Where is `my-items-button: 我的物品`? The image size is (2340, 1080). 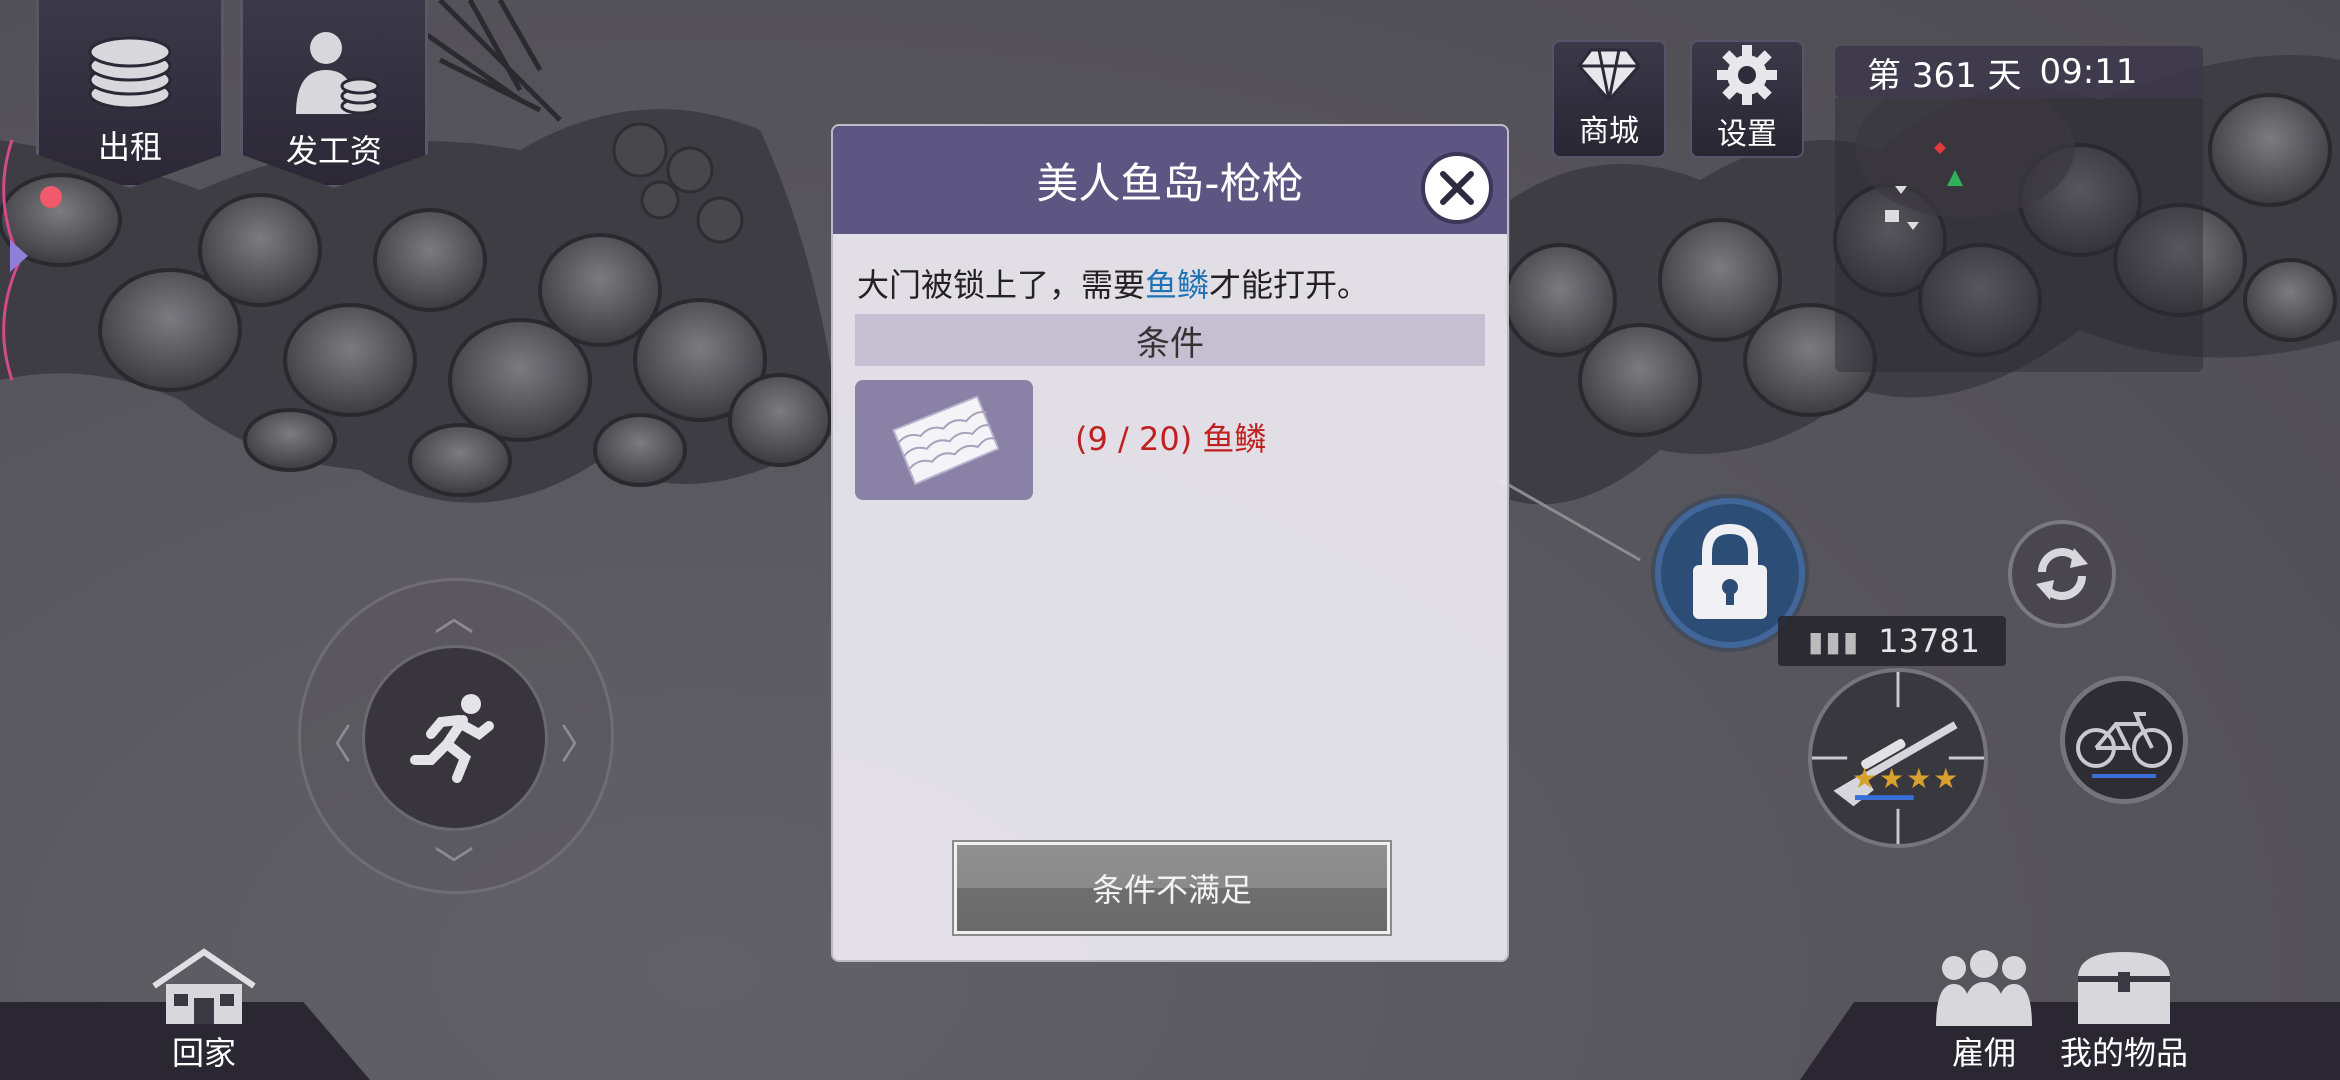 my-items-button: 我的物品 is located at coordinates (2124, 1011).